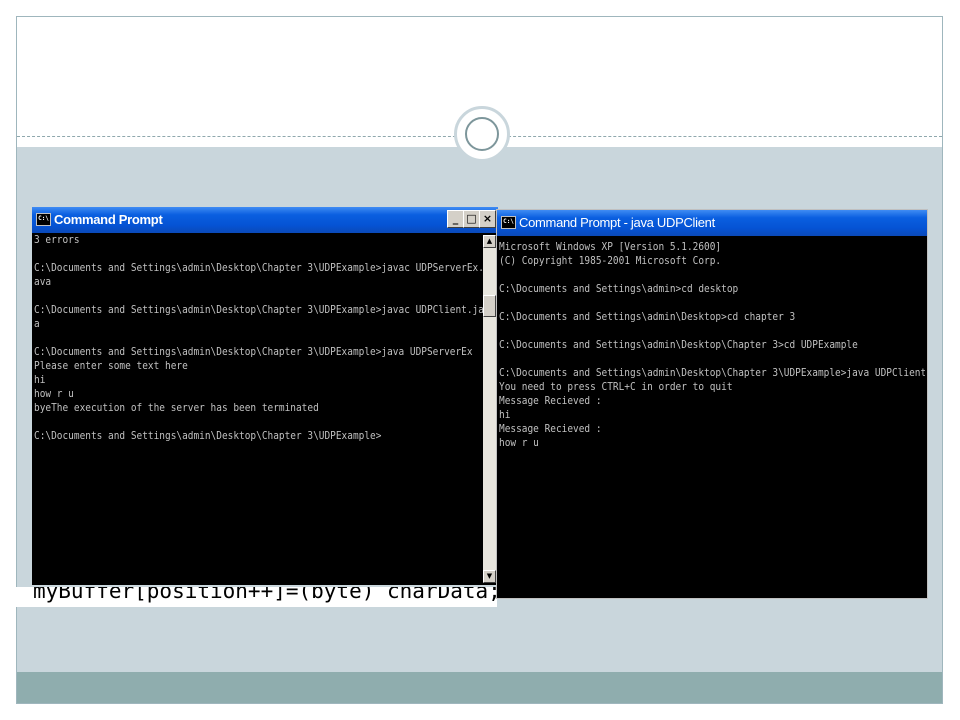  Describe the element at coordinates (487, 219) in the screenshot. I see `close-button: ×` at that location.